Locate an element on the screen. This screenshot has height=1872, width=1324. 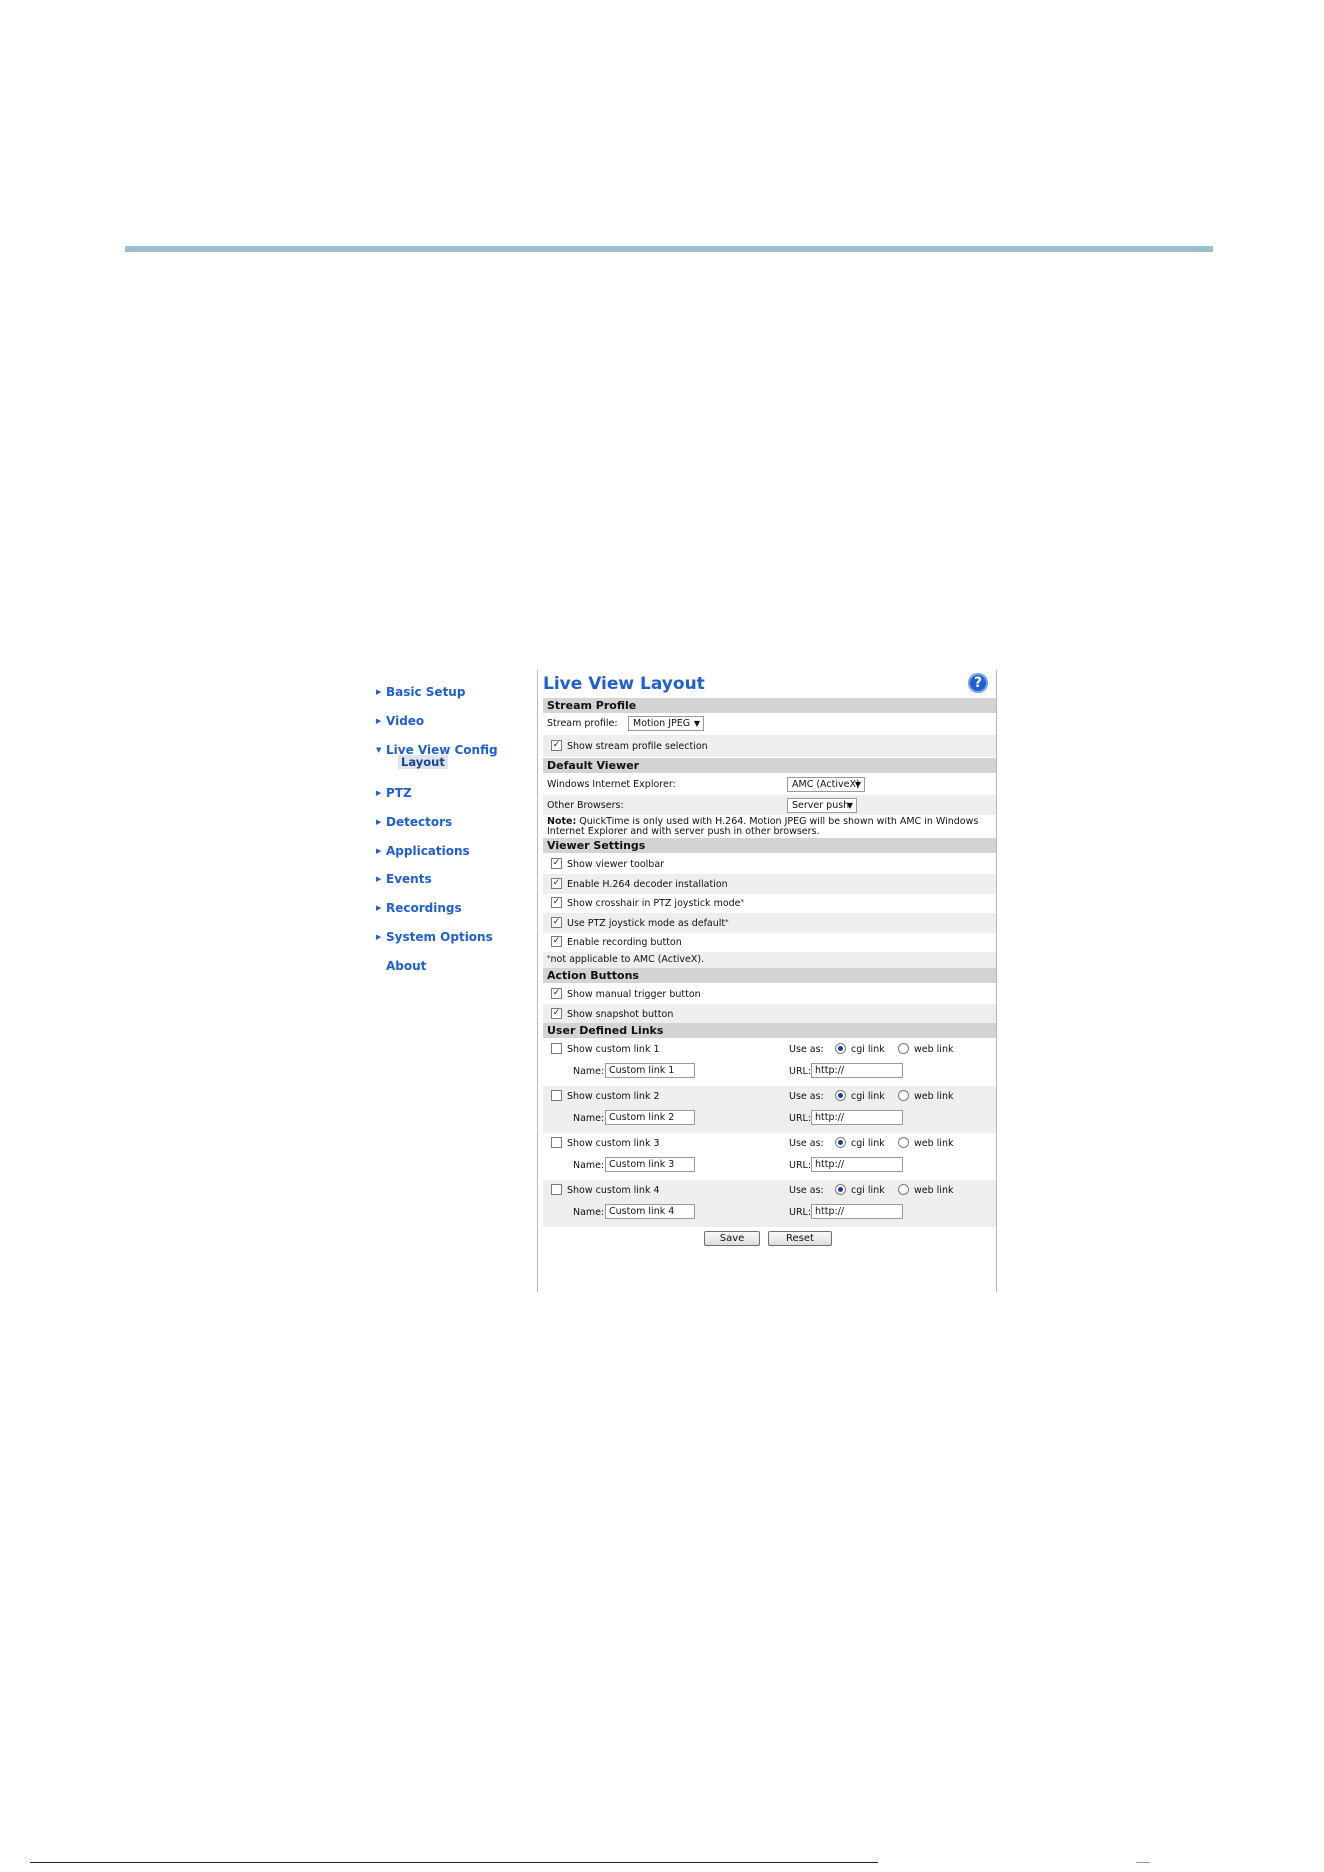
other-browsers-row: Other Browsers: Server push ▼ is located at coordinates (769, 805).